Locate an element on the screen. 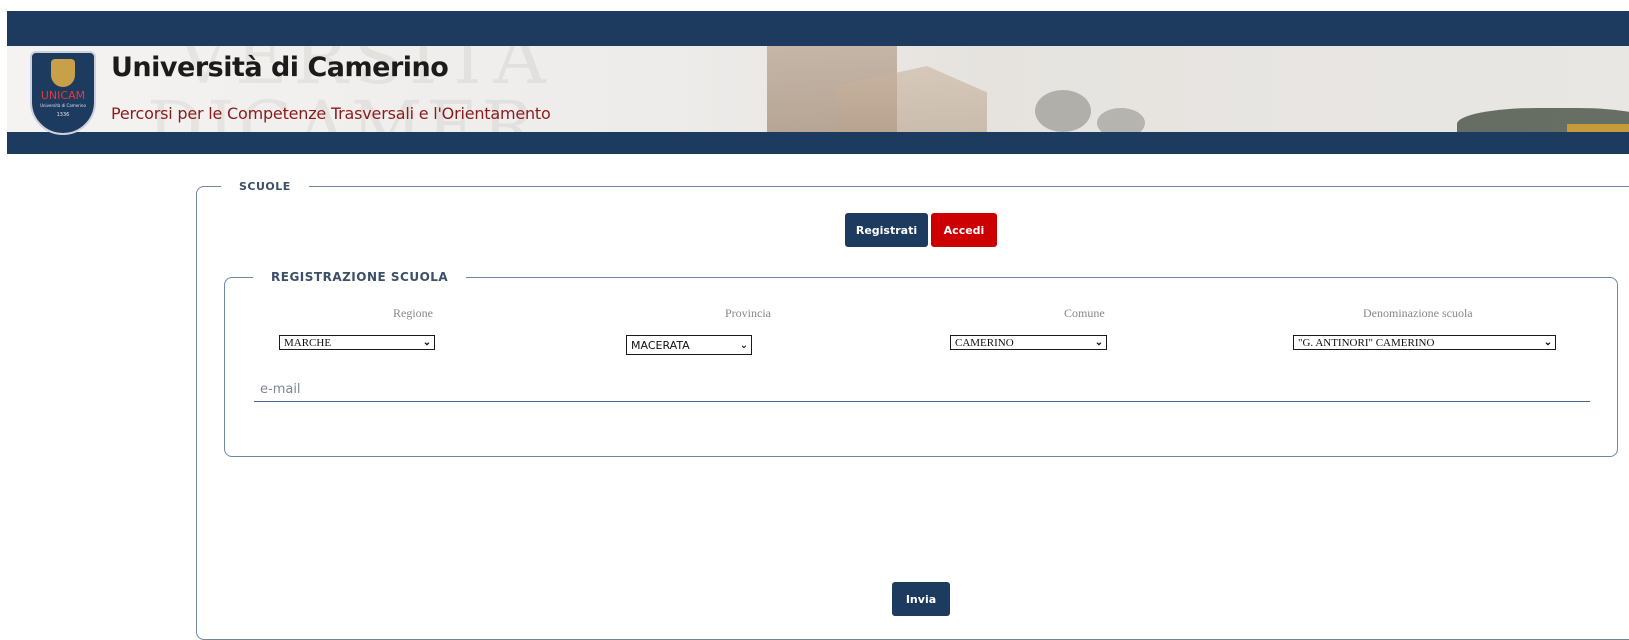 This screenshot has width=1629, height=640. site-title: Università di Camerino is located at coordinates (280, 67).